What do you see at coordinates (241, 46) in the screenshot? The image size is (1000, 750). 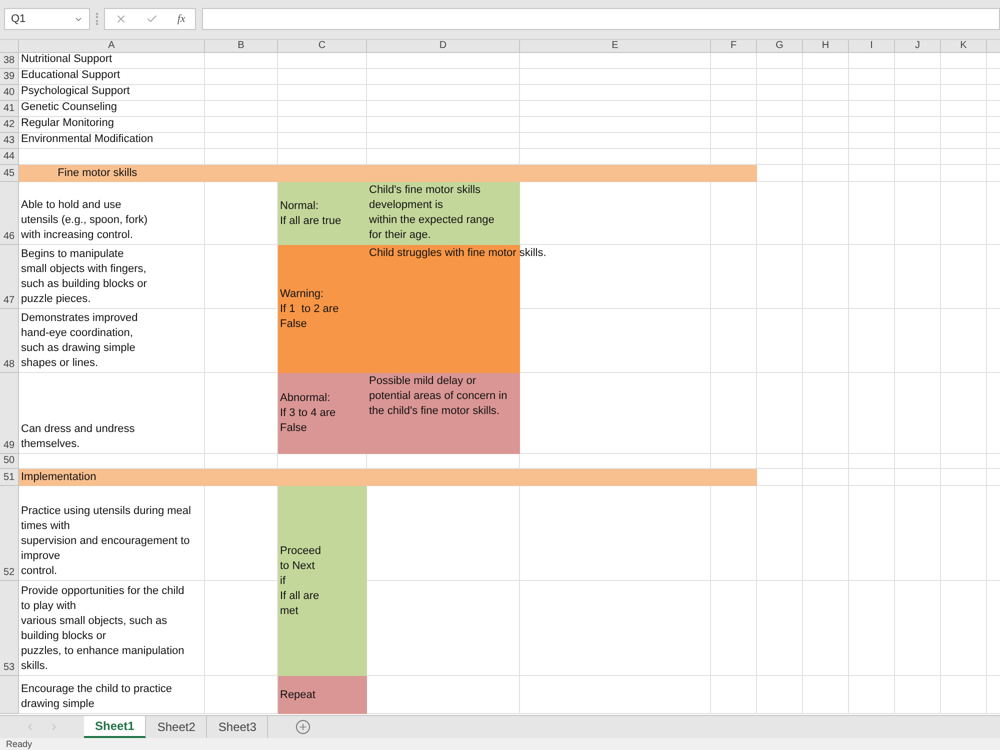 I see `column-header: B` at bounding box center [241, 46].